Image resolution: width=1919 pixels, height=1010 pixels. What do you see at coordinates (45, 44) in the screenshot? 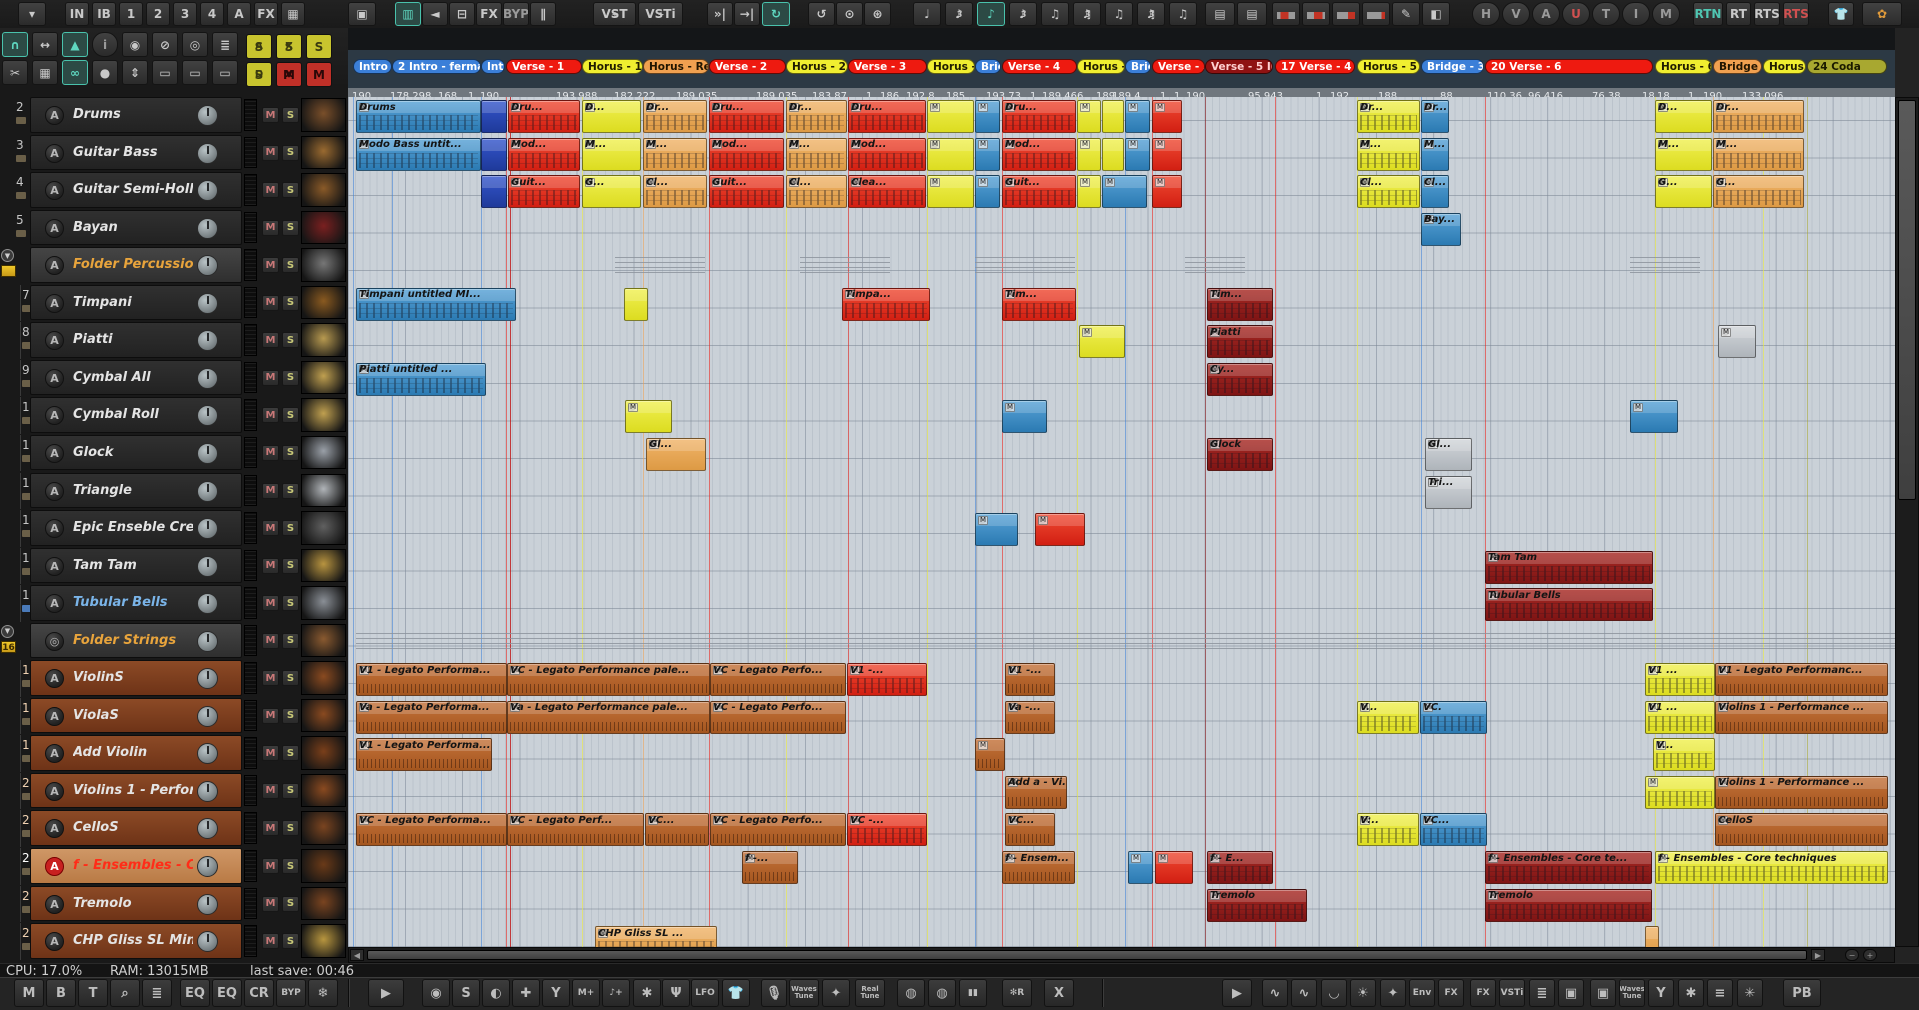
I see `move-items-icon: ↔` at bounding box center [45, 44].